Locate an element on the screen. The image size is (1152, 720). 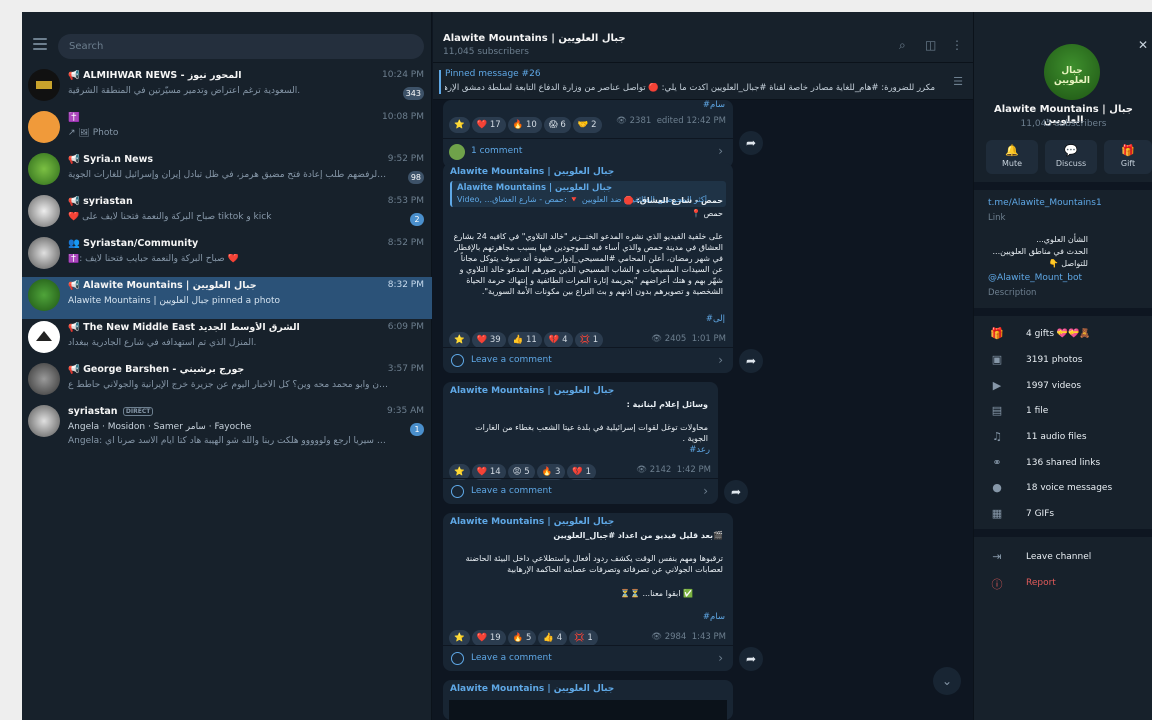
reaction: 🤝 2 is located at coordinates (587, 125).